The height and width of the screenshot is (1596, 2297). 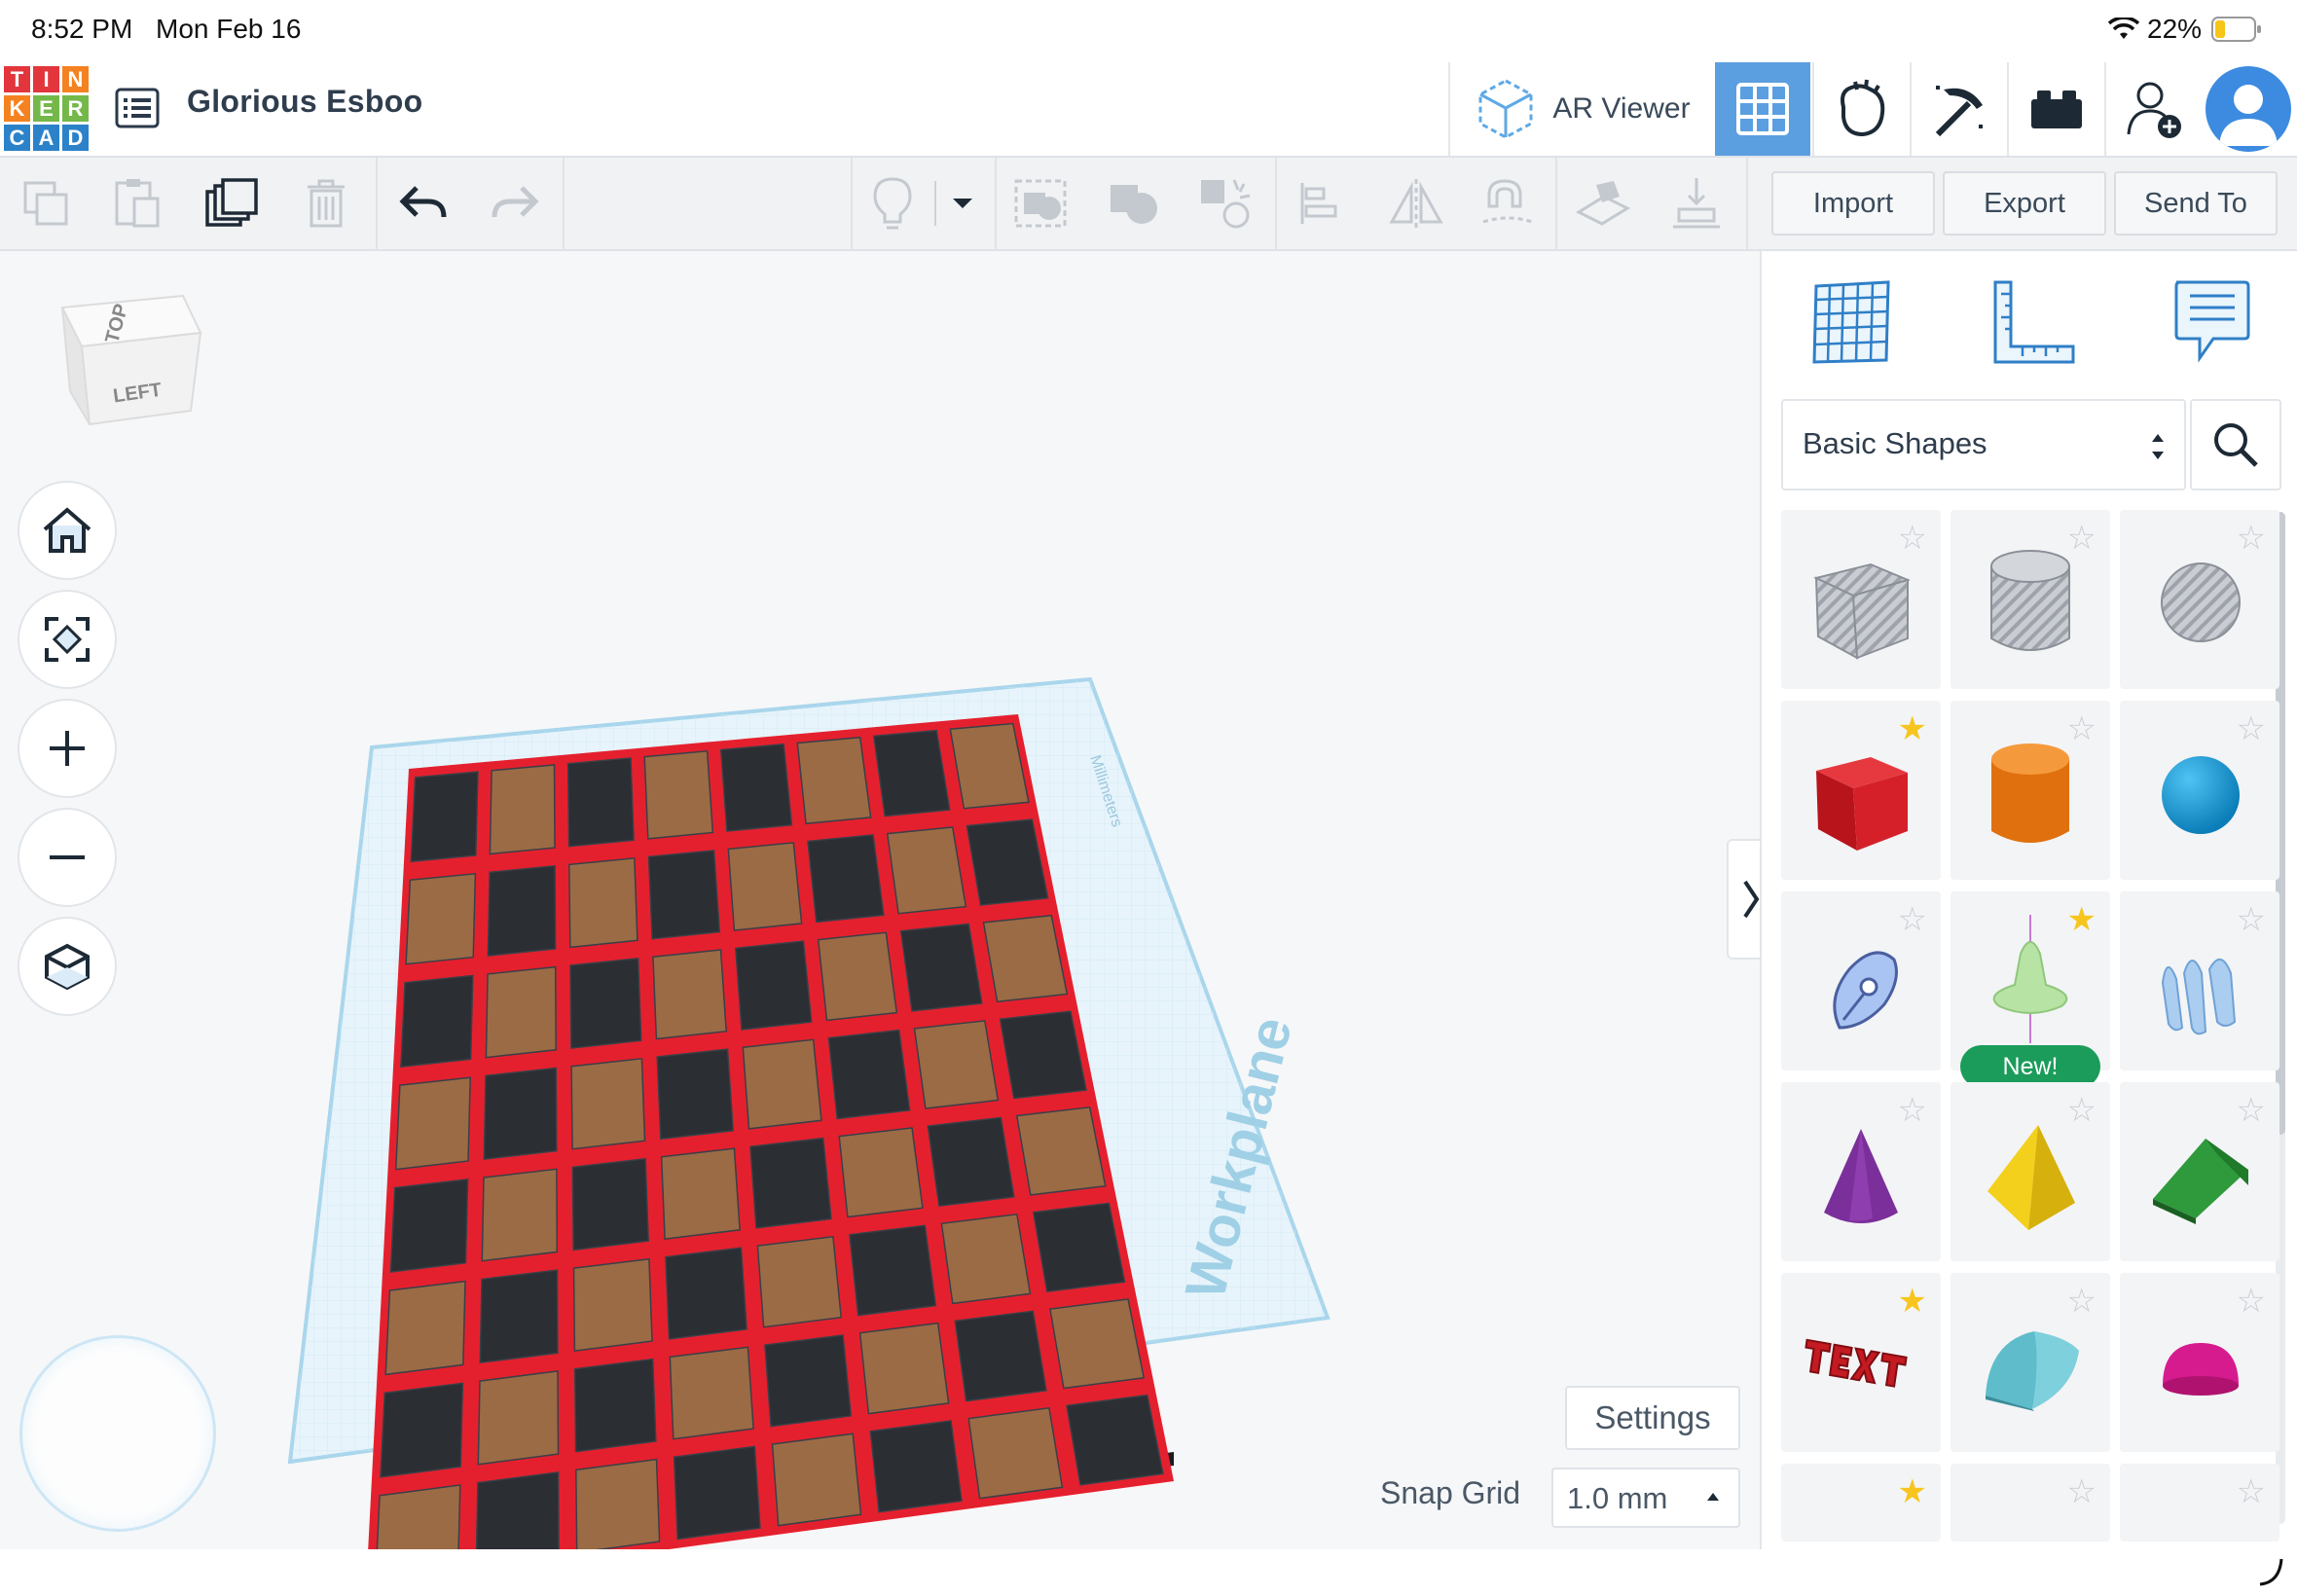 I want to click on 3d-design-view-button, so click(x=1762, y=109).